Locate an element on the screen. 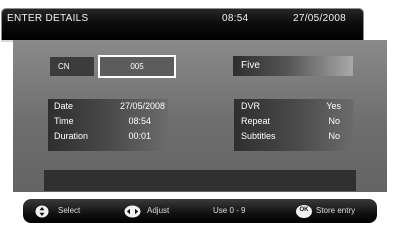  date-label: Date is located at coordinates (64, 106).